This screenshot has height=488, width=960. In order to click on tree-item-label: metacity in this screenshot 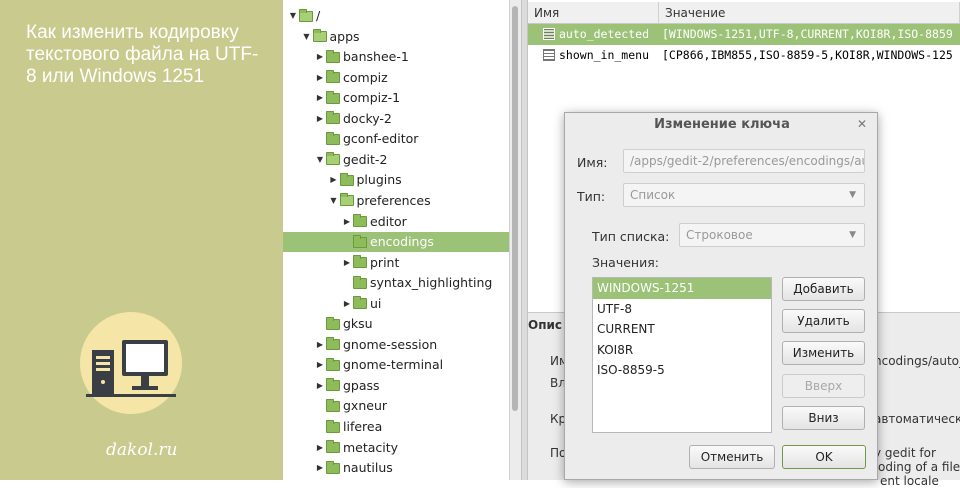, I will do `click(371, 447)`.